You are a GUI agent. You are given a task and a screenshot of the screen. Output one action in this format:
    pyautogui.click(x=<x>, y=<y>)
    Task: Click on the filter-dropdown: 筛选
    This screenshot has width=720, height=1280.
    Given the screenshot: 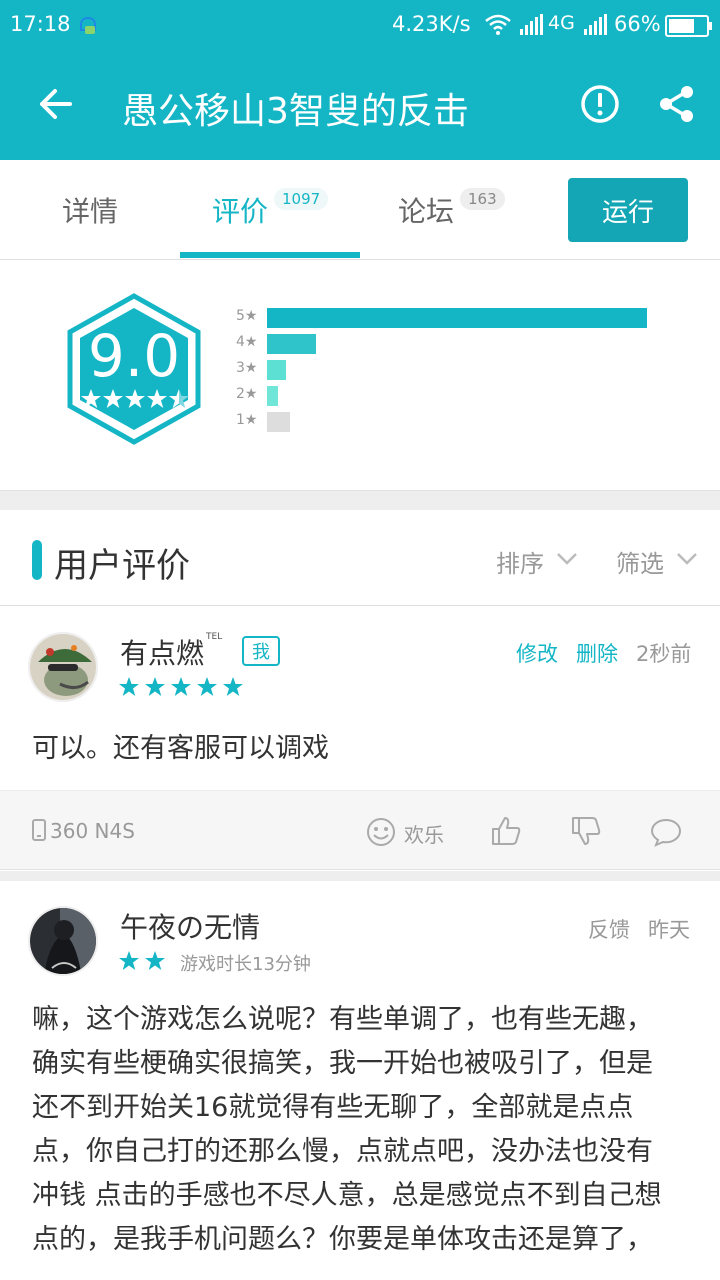 What is the action you would take?
    pyautogui.click(x=640, y=561)
    